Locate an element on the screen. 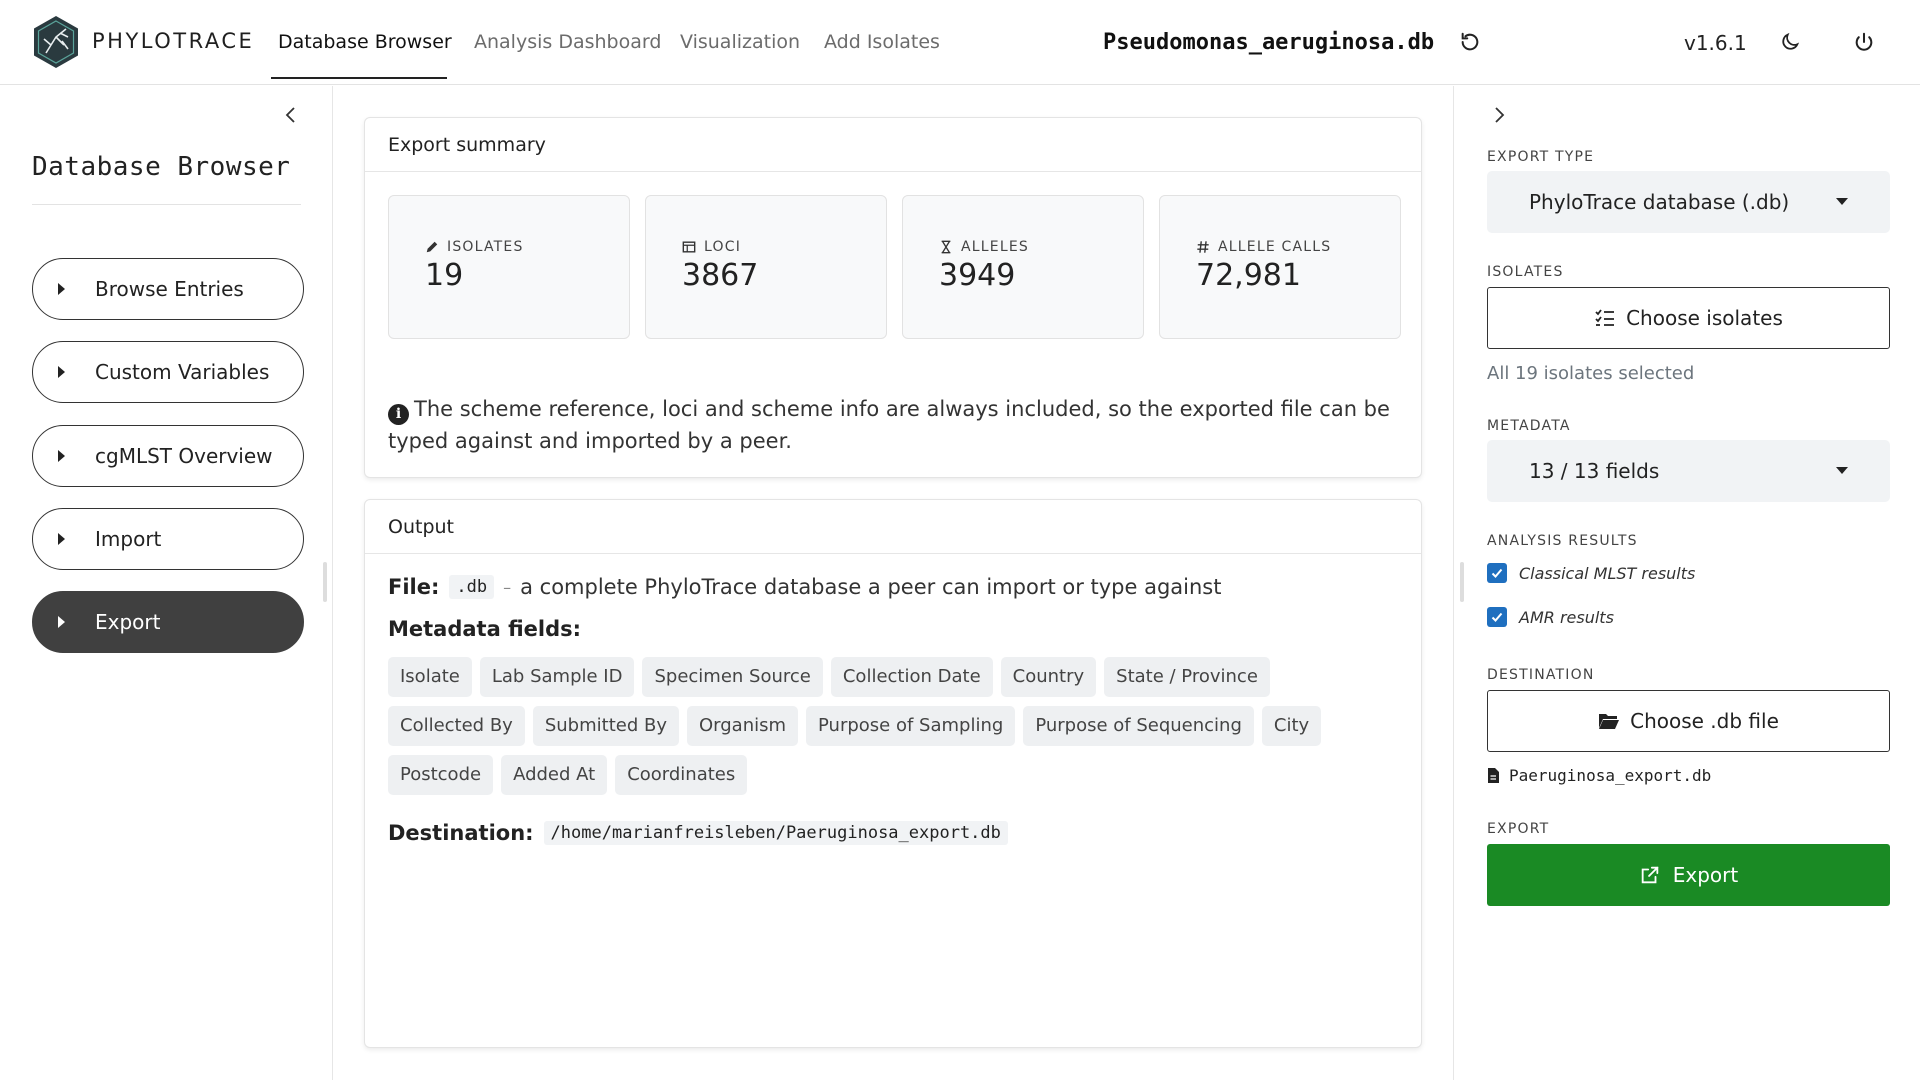 This screenshot has height=1080, width=1920. metadata-chip: Country is located at coordinates (1048, 677).